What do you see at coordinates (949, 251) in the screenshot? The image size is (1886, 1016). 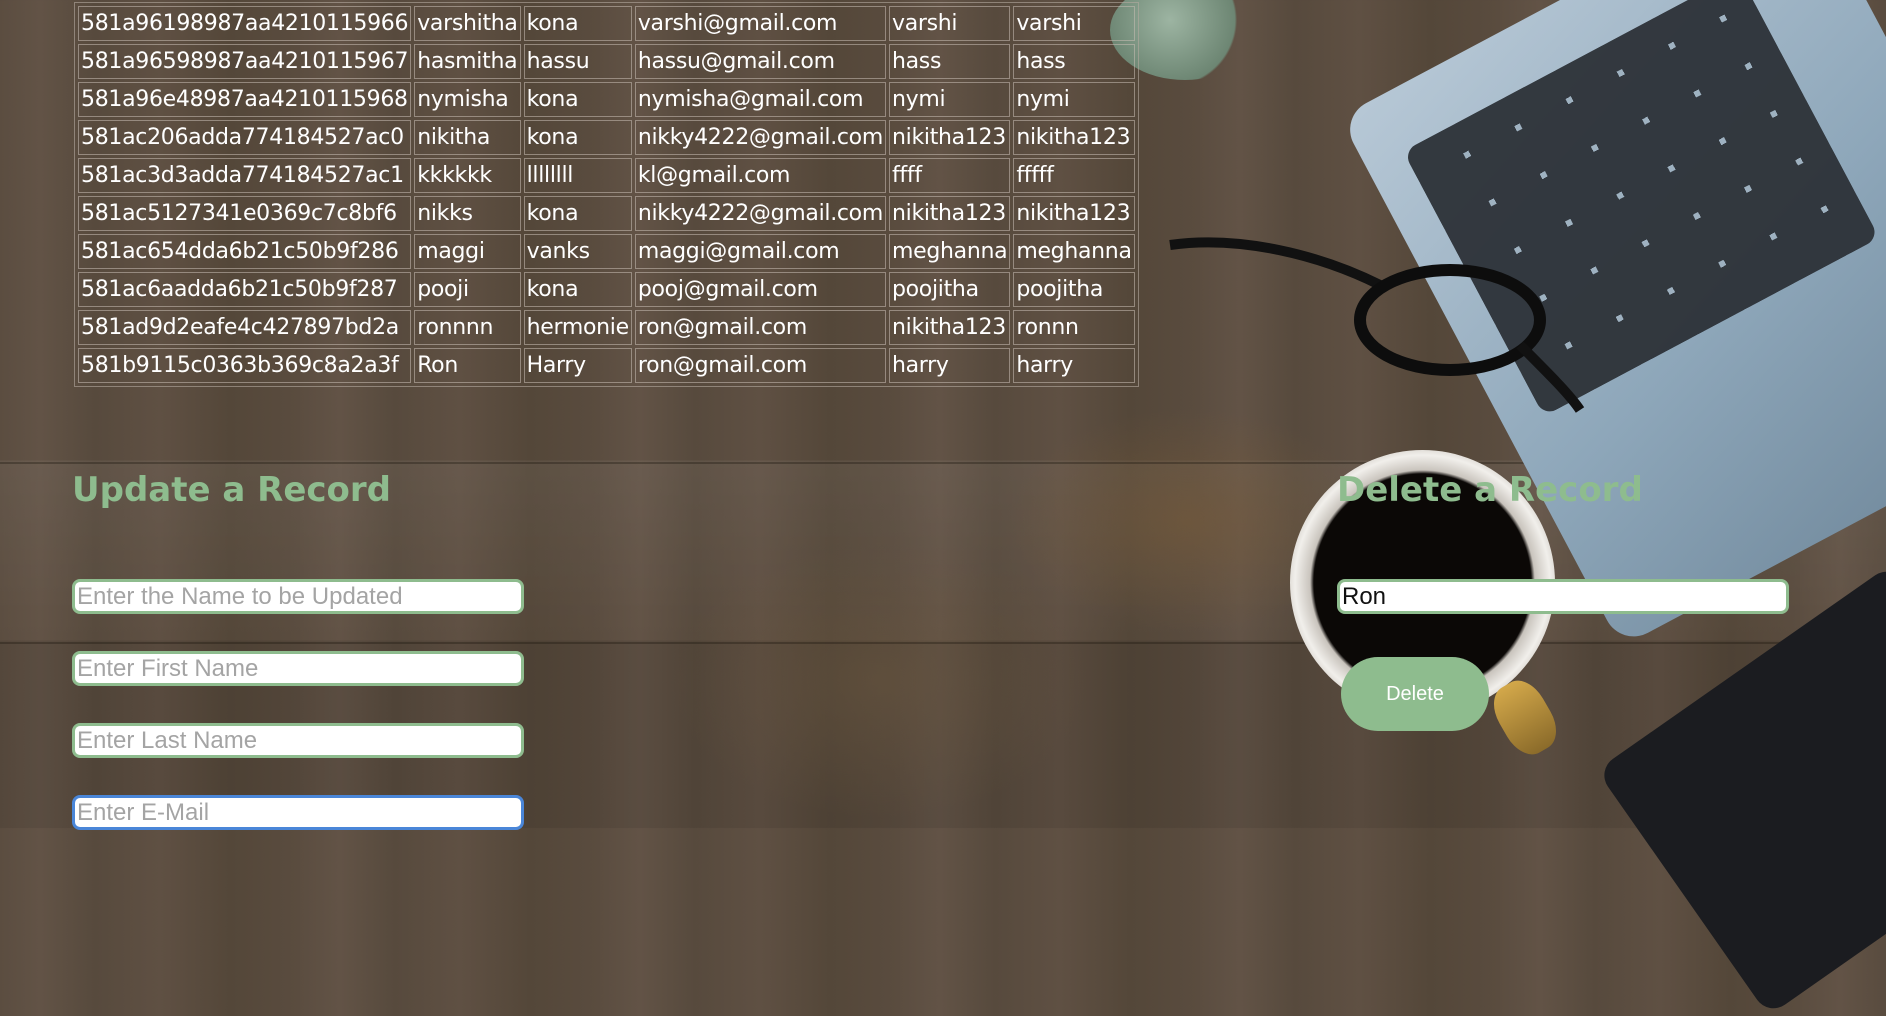 I see `username-cell: meghanna` at bounding box center [949, 251].